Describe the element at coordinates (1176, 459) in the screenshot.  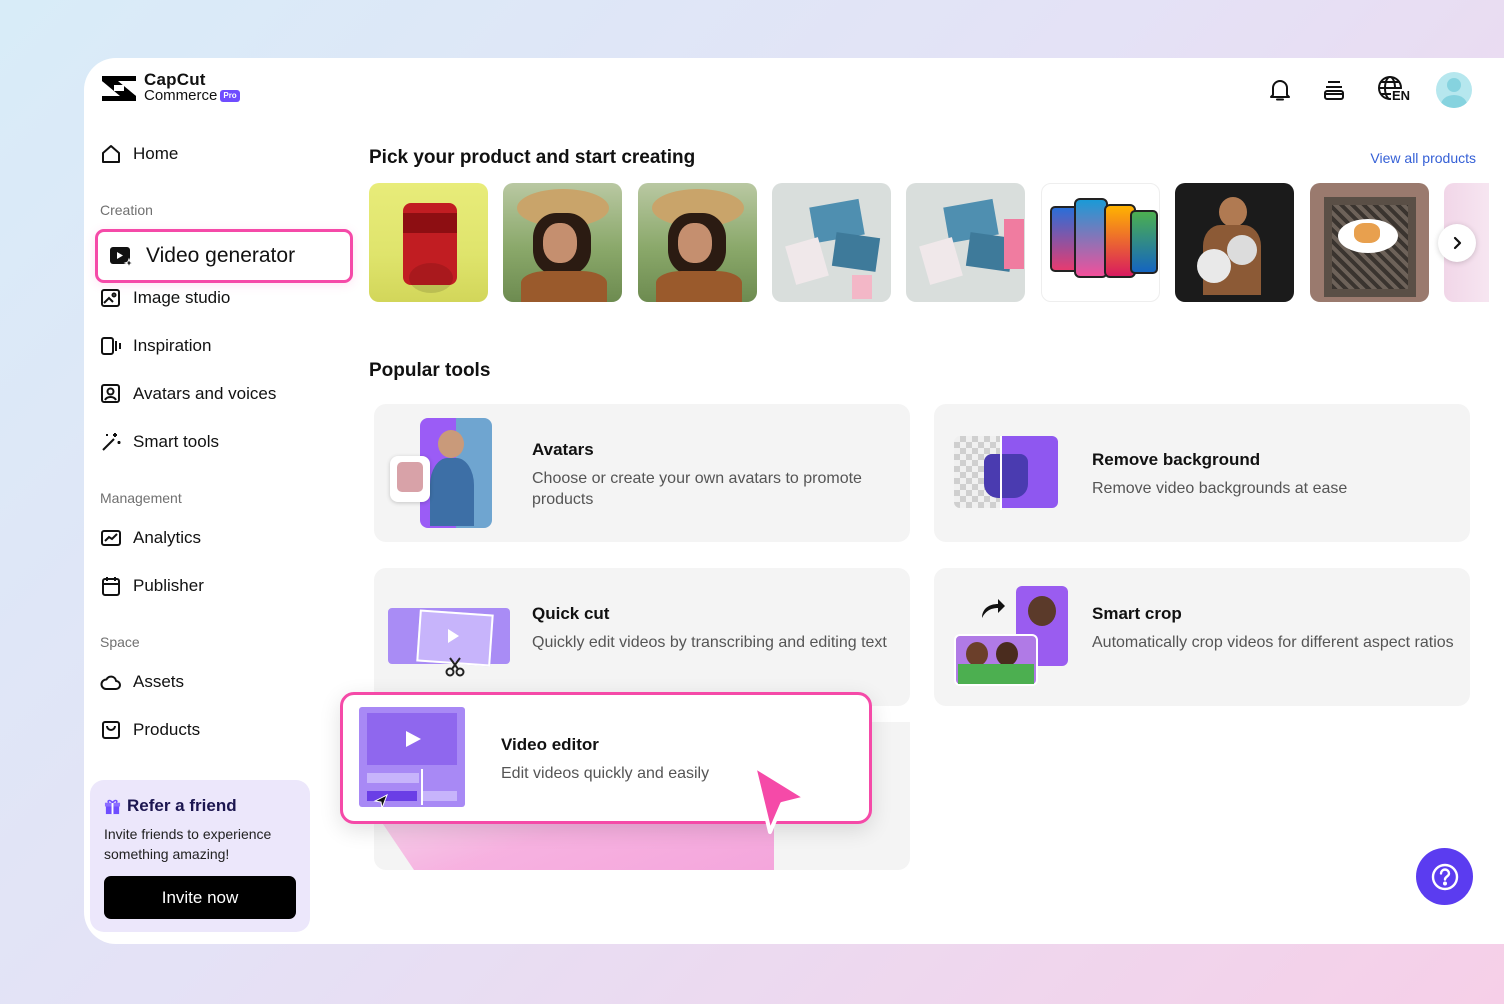
I see `tool-title: Remove background` at that location.